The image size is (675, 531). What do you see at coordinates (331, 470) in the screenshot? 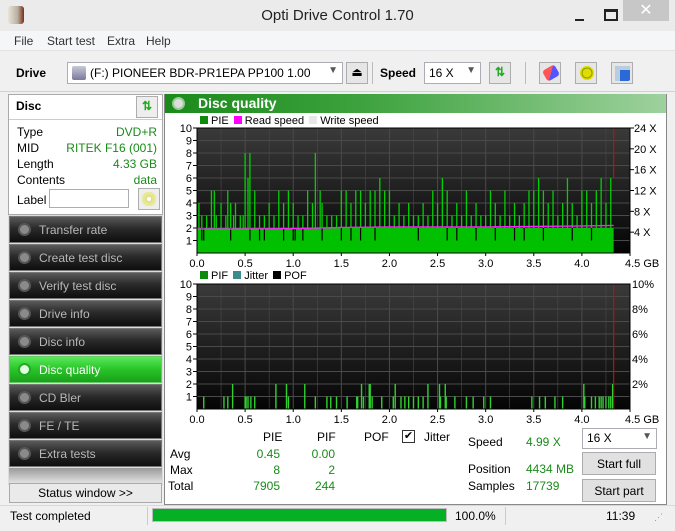
I see `stats-max-pif: 2` at bounding box center [331, 470].